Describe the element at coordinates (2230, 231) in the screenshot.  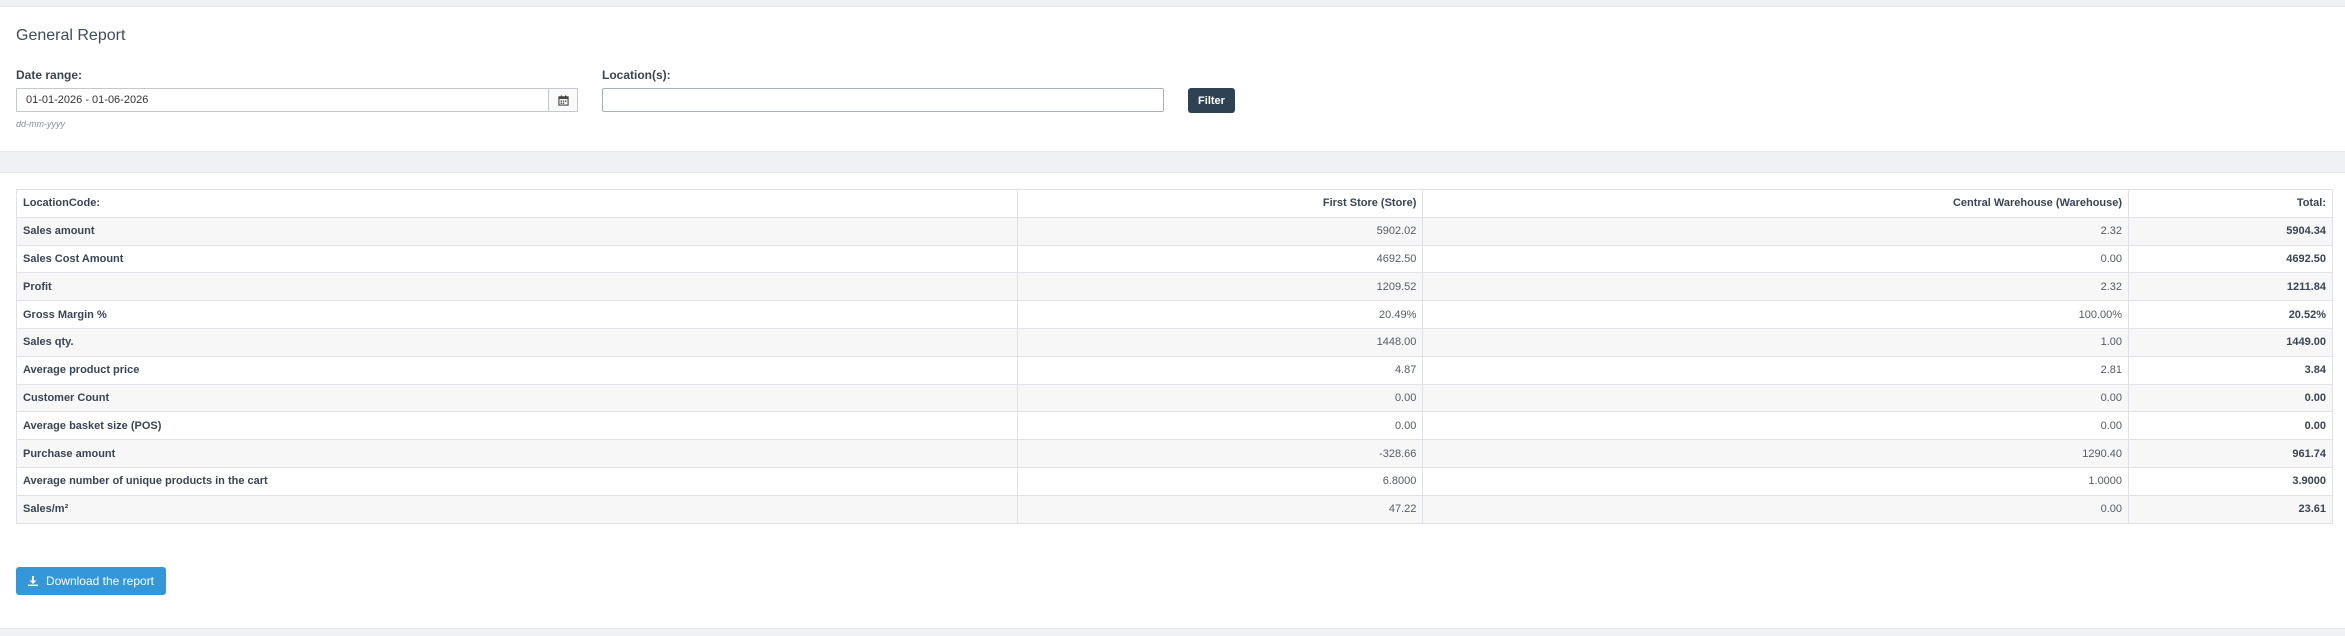
I see `total-value: 5904.34` at that location.